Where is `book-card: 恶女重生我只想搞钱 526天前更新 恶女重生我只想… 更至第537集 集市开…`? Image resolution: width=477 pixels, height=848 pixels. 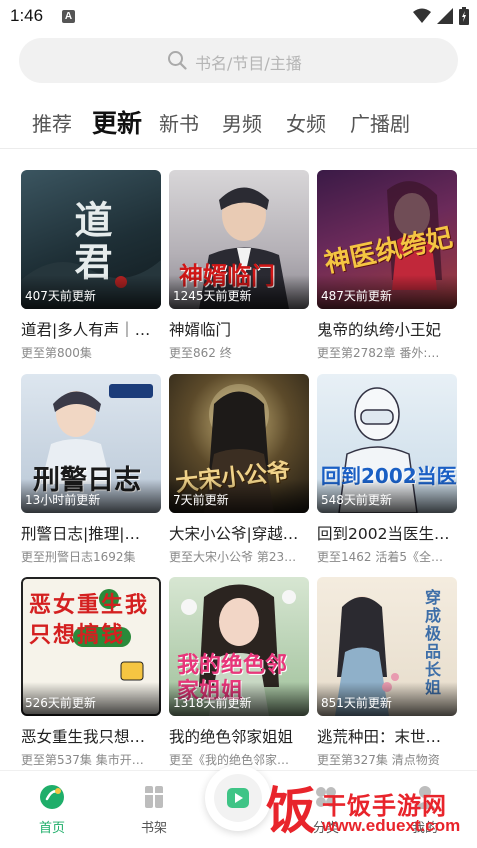
book-card: 恶女重生我只想搞钱 526天前更新 恶女重生我只想… 更至第537集 集市开… is located at coordinates (91, 672).